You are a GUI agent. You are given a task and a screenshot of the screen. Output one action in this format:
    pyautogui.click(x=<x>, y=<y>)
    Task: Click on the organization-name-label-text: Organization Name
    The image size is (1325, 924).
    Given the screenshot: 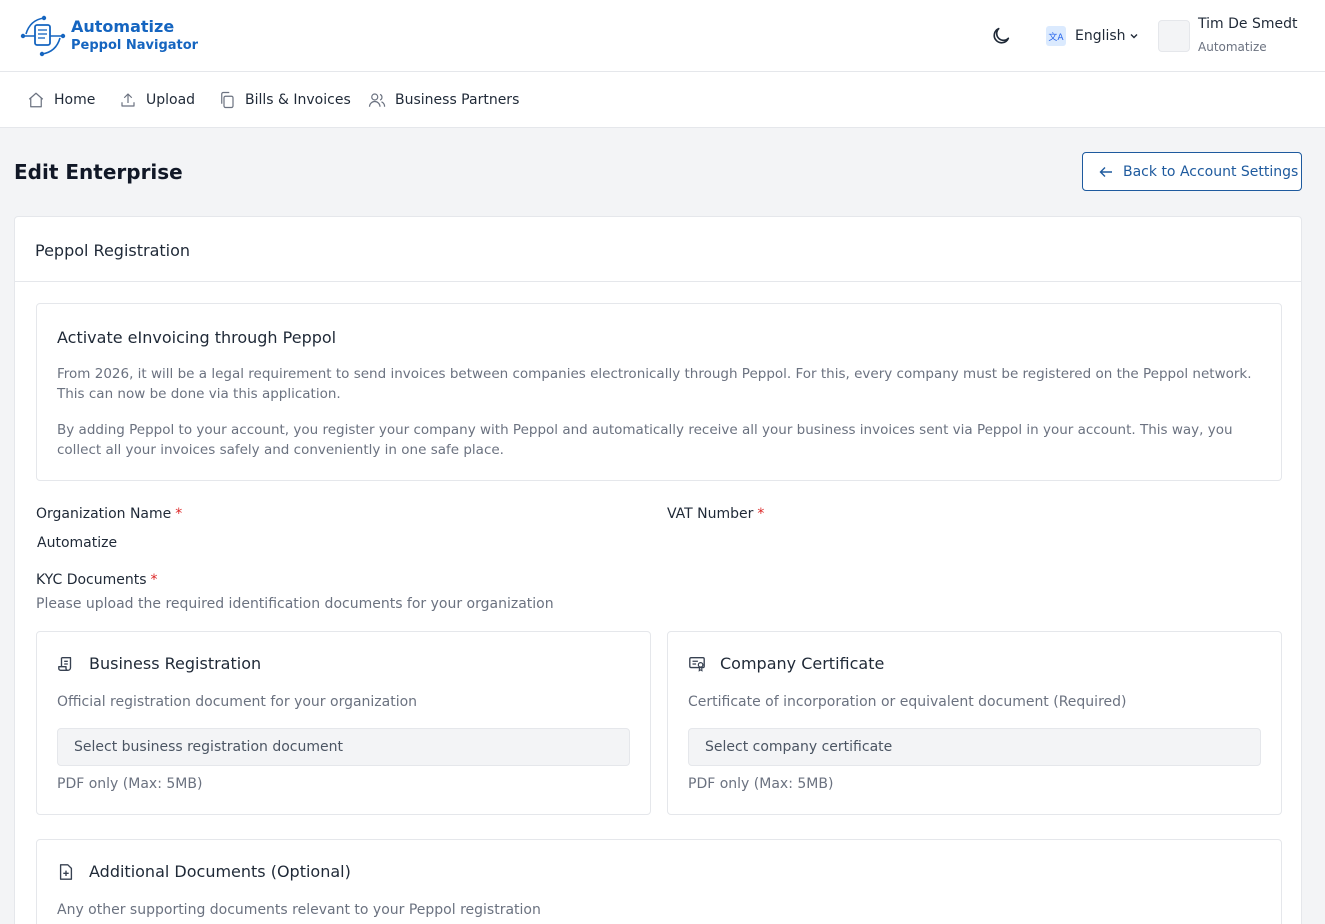 What is the action you would take?
    pyautogui.click(x=104, y=514)
    